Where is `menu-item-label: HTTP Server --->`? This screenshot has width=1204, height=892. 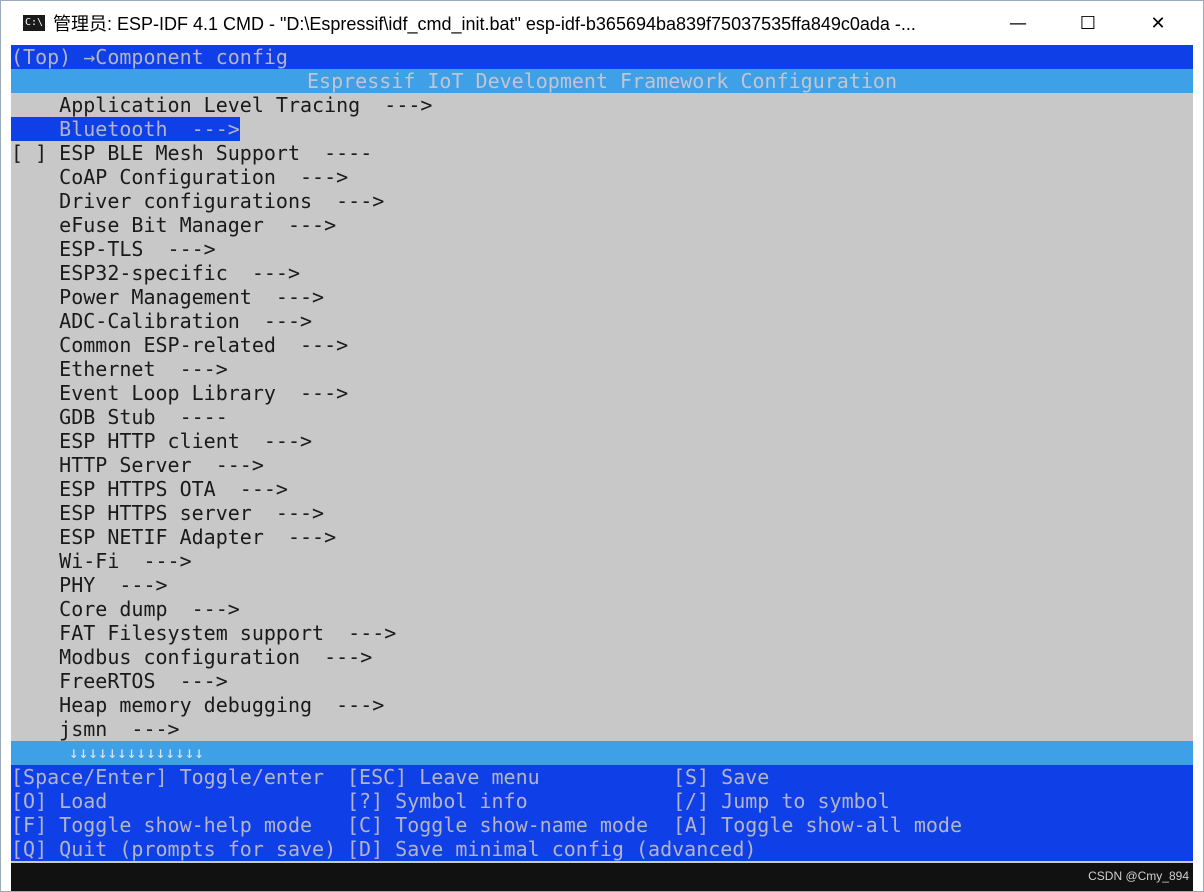 menu-item-label: HTTP Server ---> is located at coordinates (161, 465).